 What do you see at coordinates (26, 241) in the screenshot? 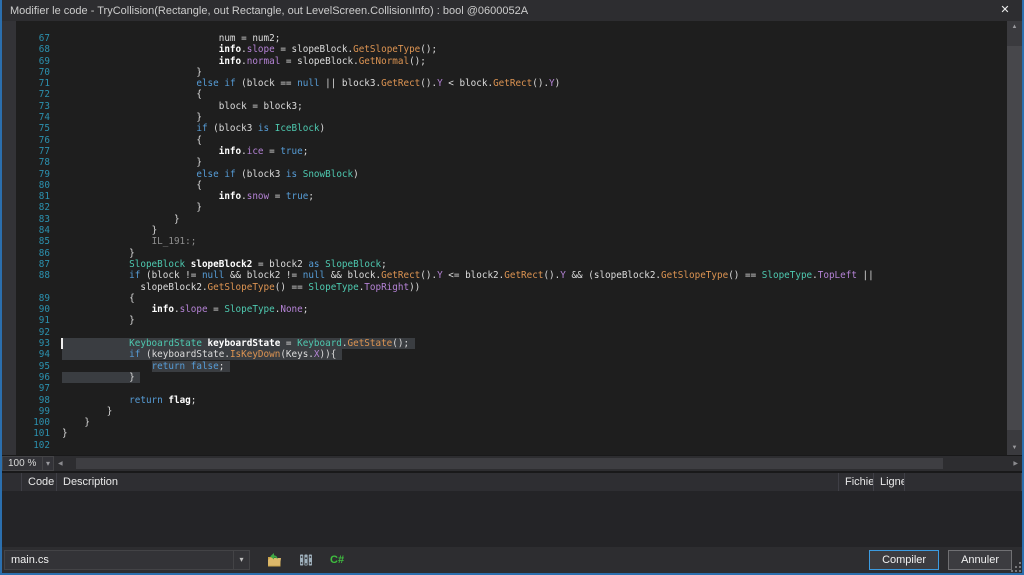
I see `line-number: 85` at bounding box center [26, 241].